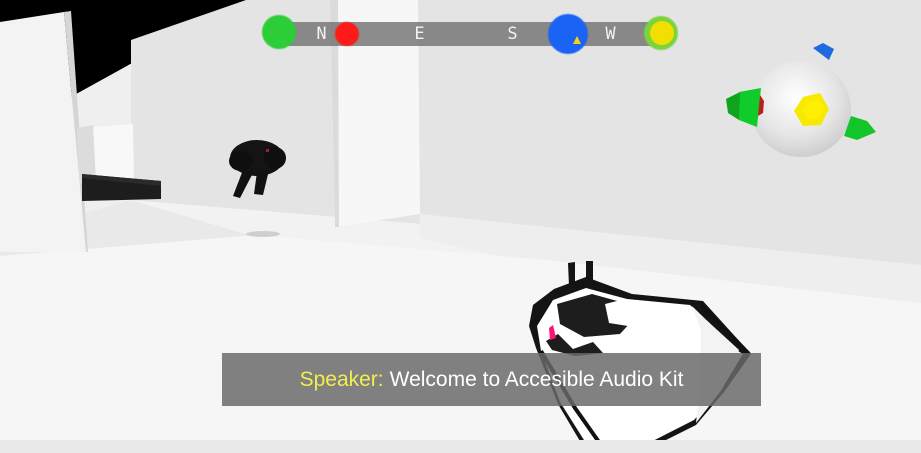 Image resolution: width=921 pixels, height=453 pixels. Describe the element at coordinates (322, 34) in the screenshot. I see `compass-label-n: N` at that location.